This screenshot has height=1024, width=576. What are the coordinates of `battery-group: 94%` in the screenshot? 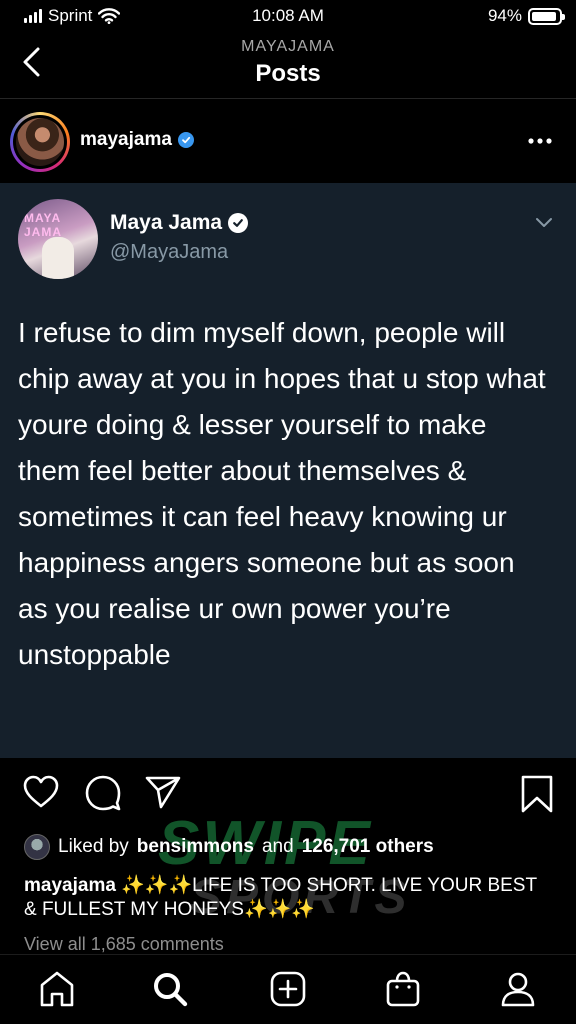 It's located at (526, 16).